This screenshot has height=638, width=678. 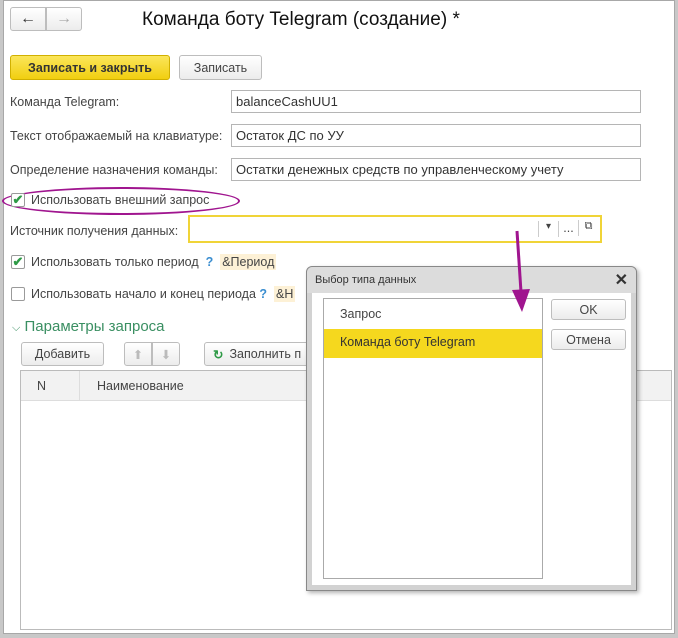 What do you see at coordinates (366, 280) in the screenshot?
I see `dialog-title: Выбор типа данных` at bounding box center [366, 280].